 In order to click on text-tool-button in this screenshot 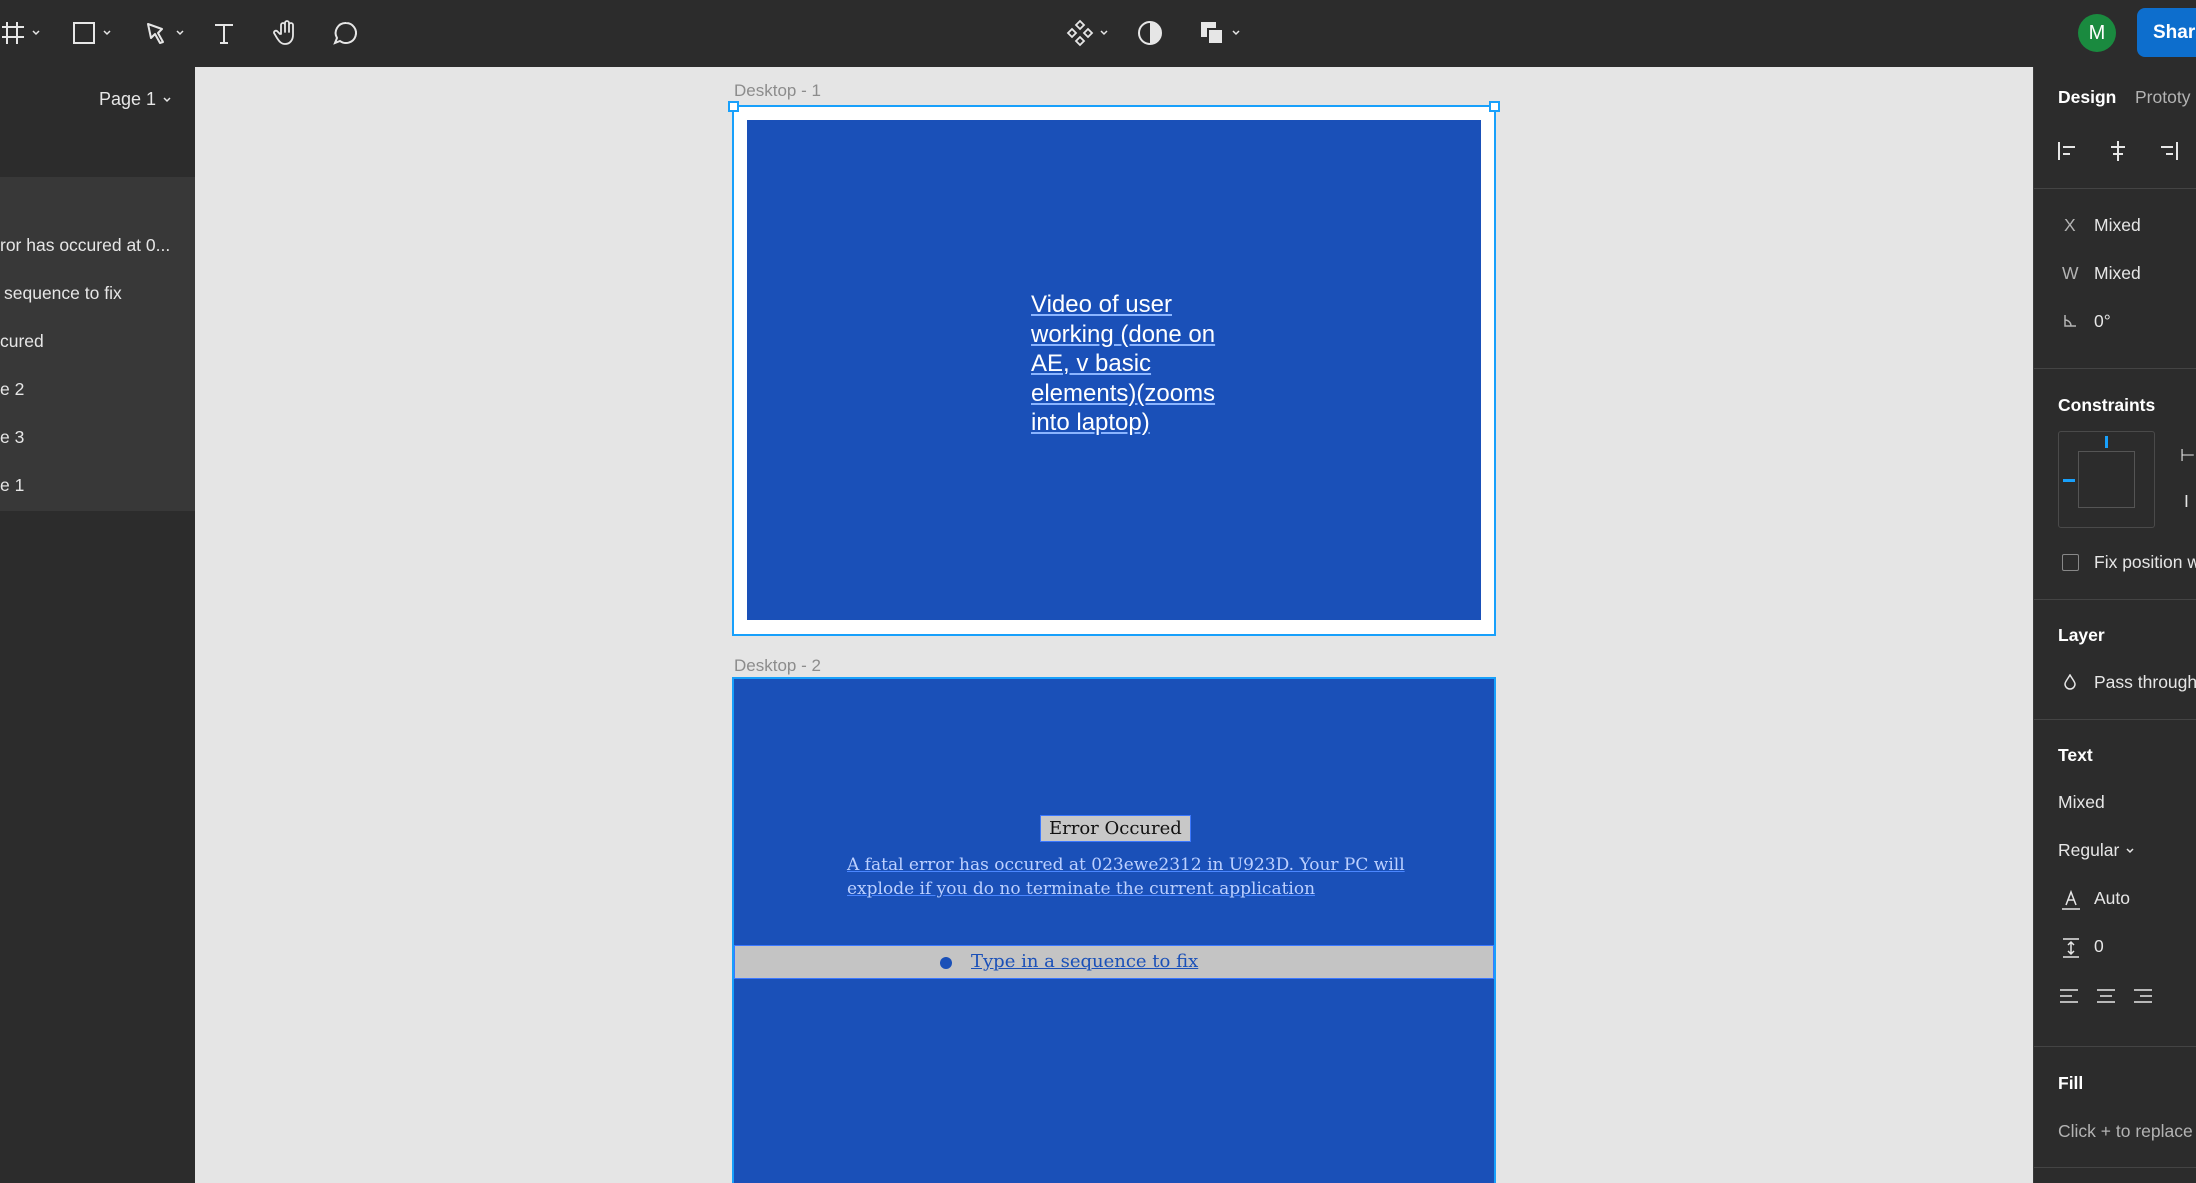, I will do `click(224, 33)`.